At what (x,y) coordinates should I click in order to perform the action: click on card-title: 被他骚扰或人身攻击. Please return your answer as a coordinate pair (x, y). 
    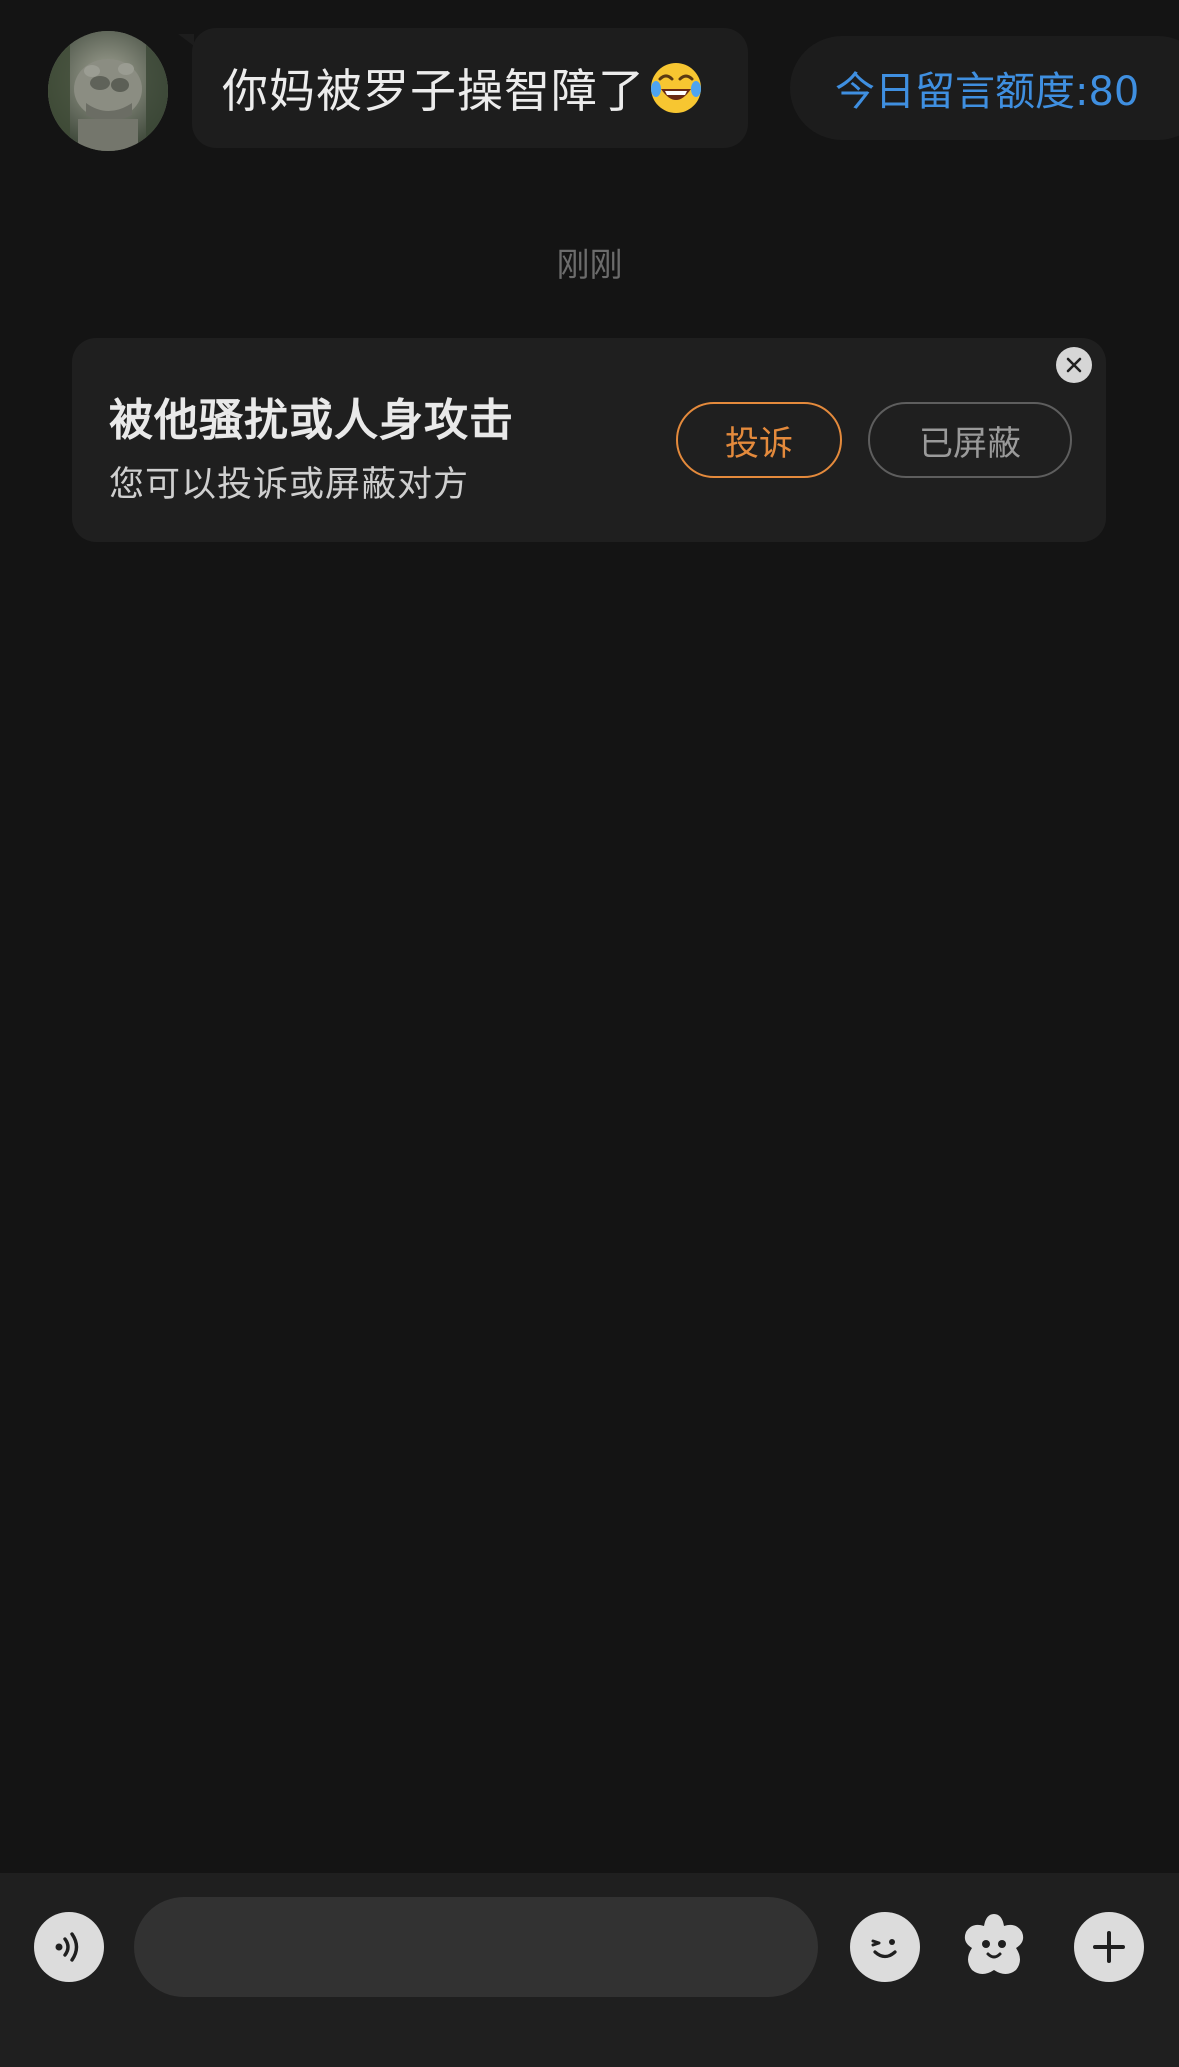
    Looking at the image, I should click on (311, 420).